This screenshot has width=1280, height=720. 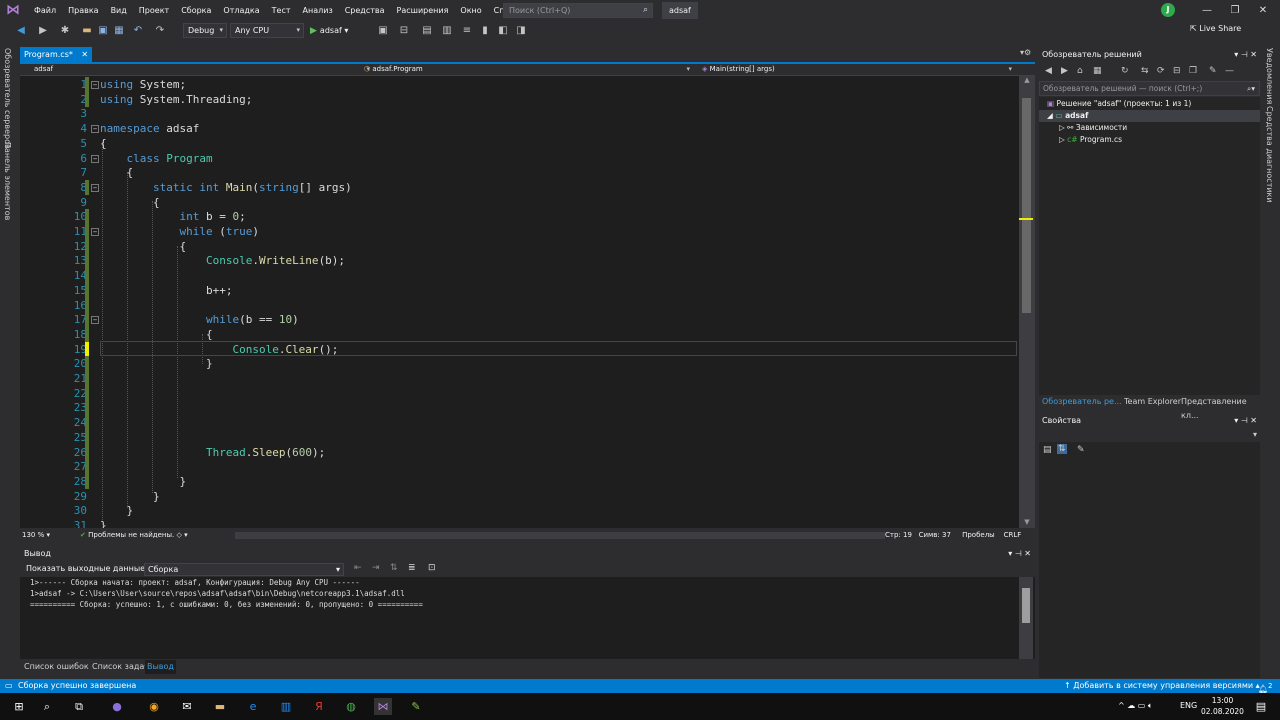 What do you see at coordinates (43, 31) in the screenshot?
I see `forward-icon: ▶` at bounding box center [43, 31].